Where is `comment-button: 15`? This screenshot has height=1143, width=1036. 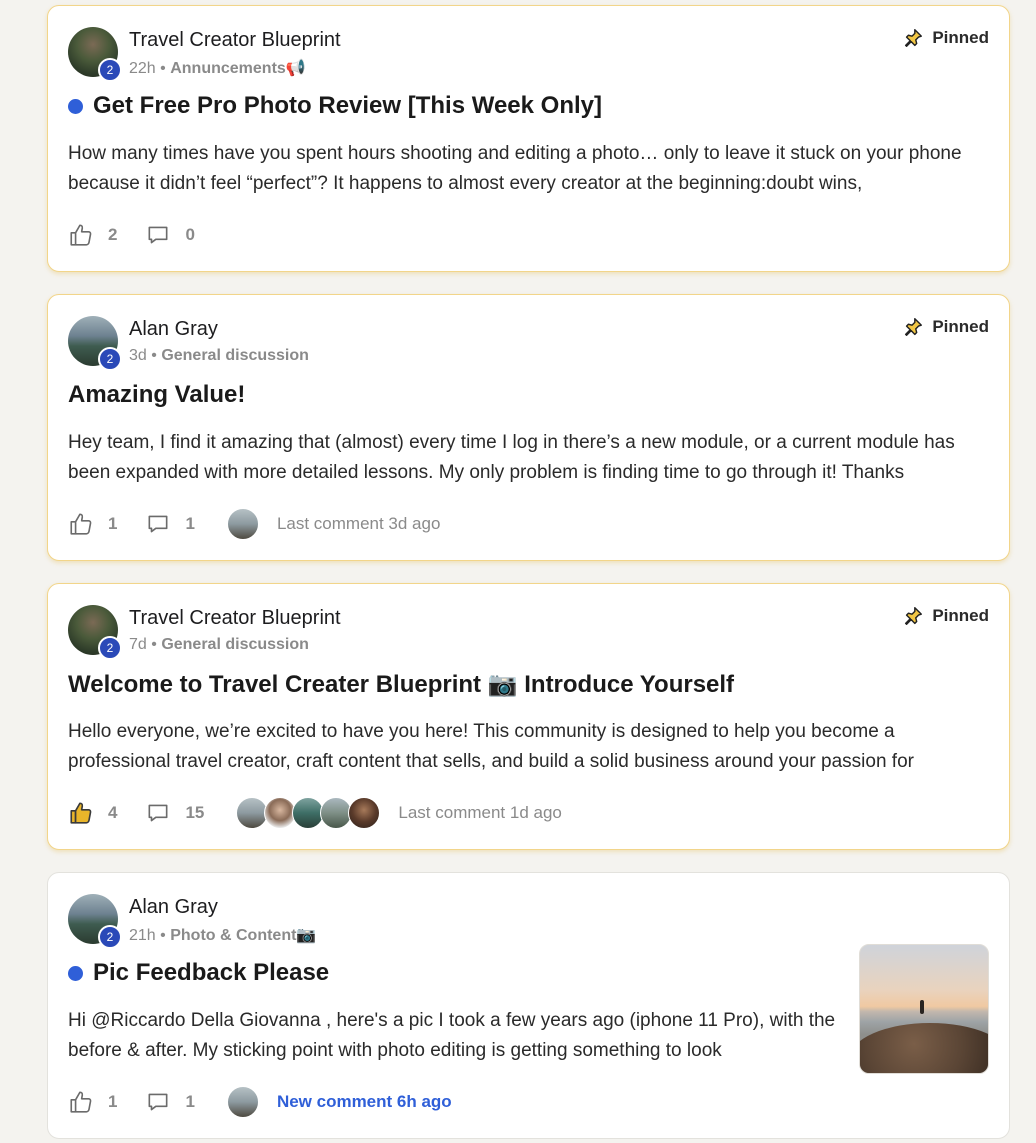 comment-button: 15 is located at coordinates (174, 813).